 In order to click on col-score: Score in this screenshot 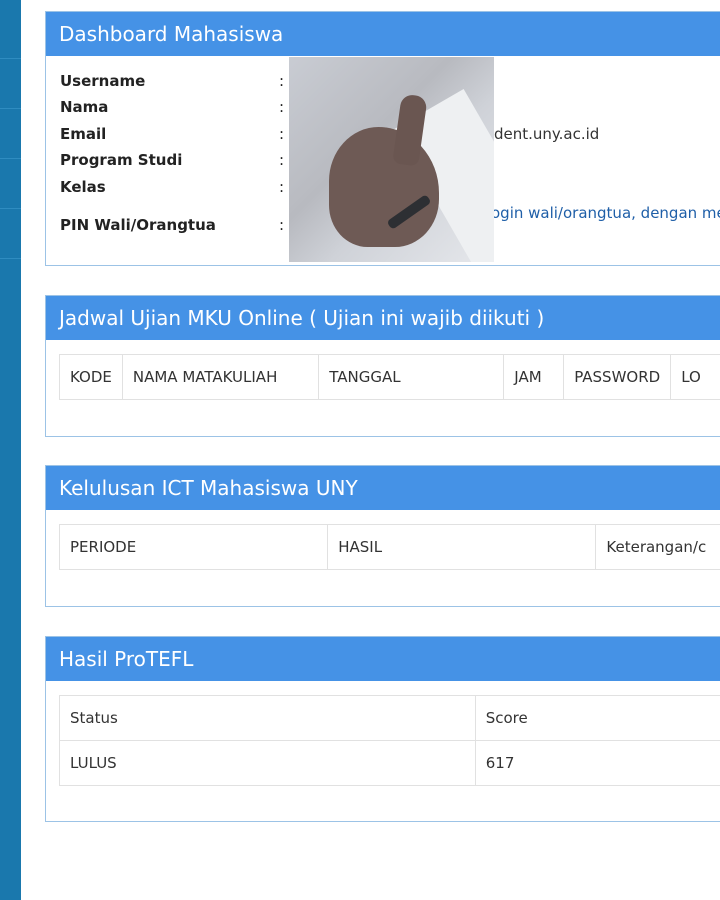, I will do `click(597, 718)`.